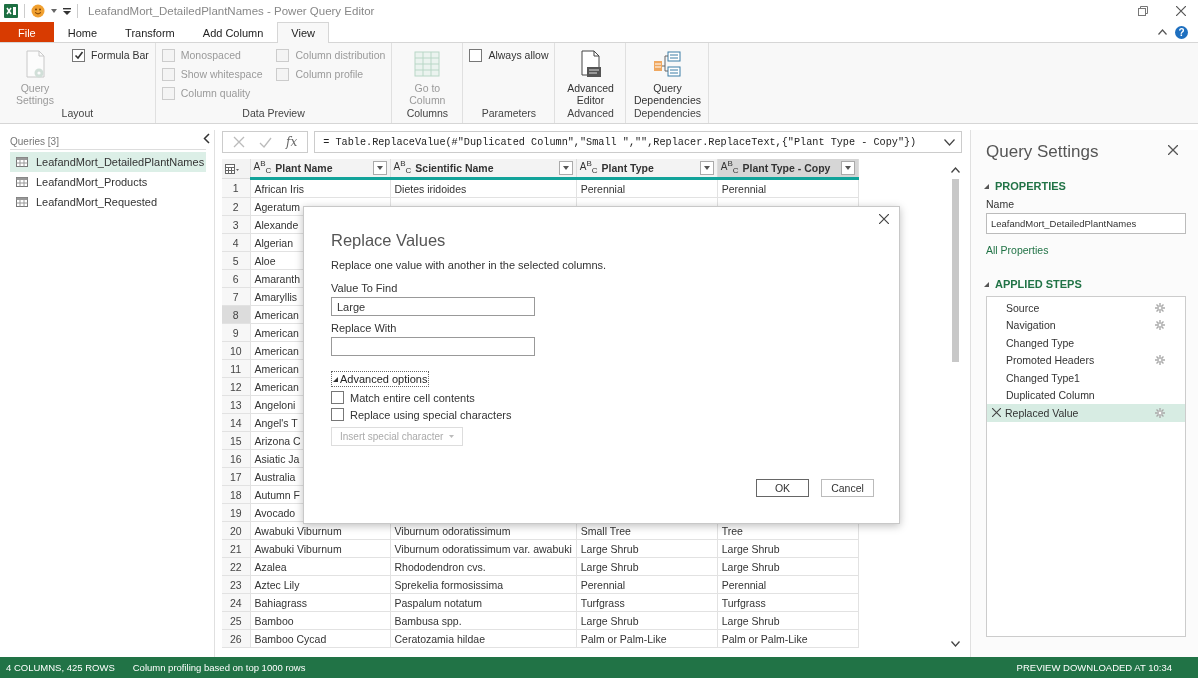 The height and width of the screenshot is (678, 1198). What do you see at coordinates (1086, 378) in the screenshot?
I see `applied-step: Changed Type1` at bounding box center [1086, 378].